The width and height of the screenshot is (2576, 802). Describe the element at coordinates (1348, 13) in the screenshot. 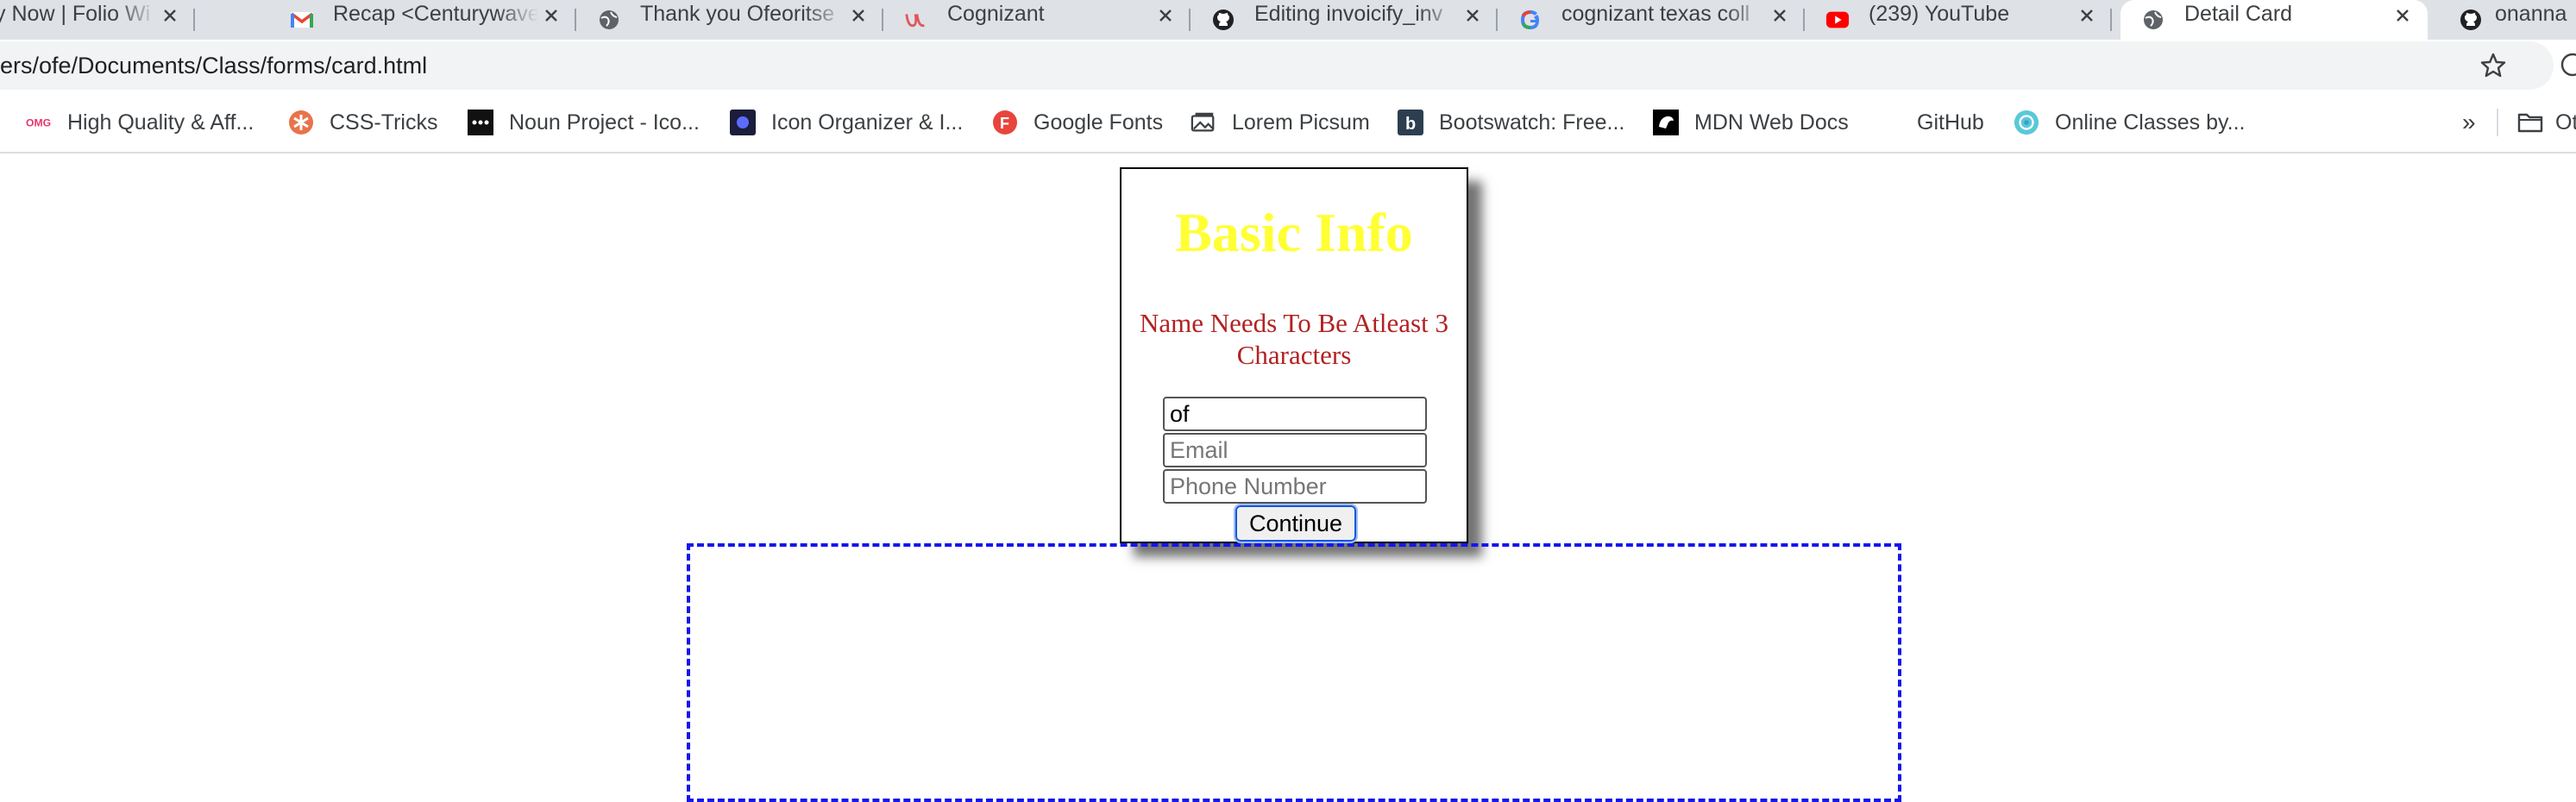

I see `tab-title: Editing invoicify_inv` at that location.